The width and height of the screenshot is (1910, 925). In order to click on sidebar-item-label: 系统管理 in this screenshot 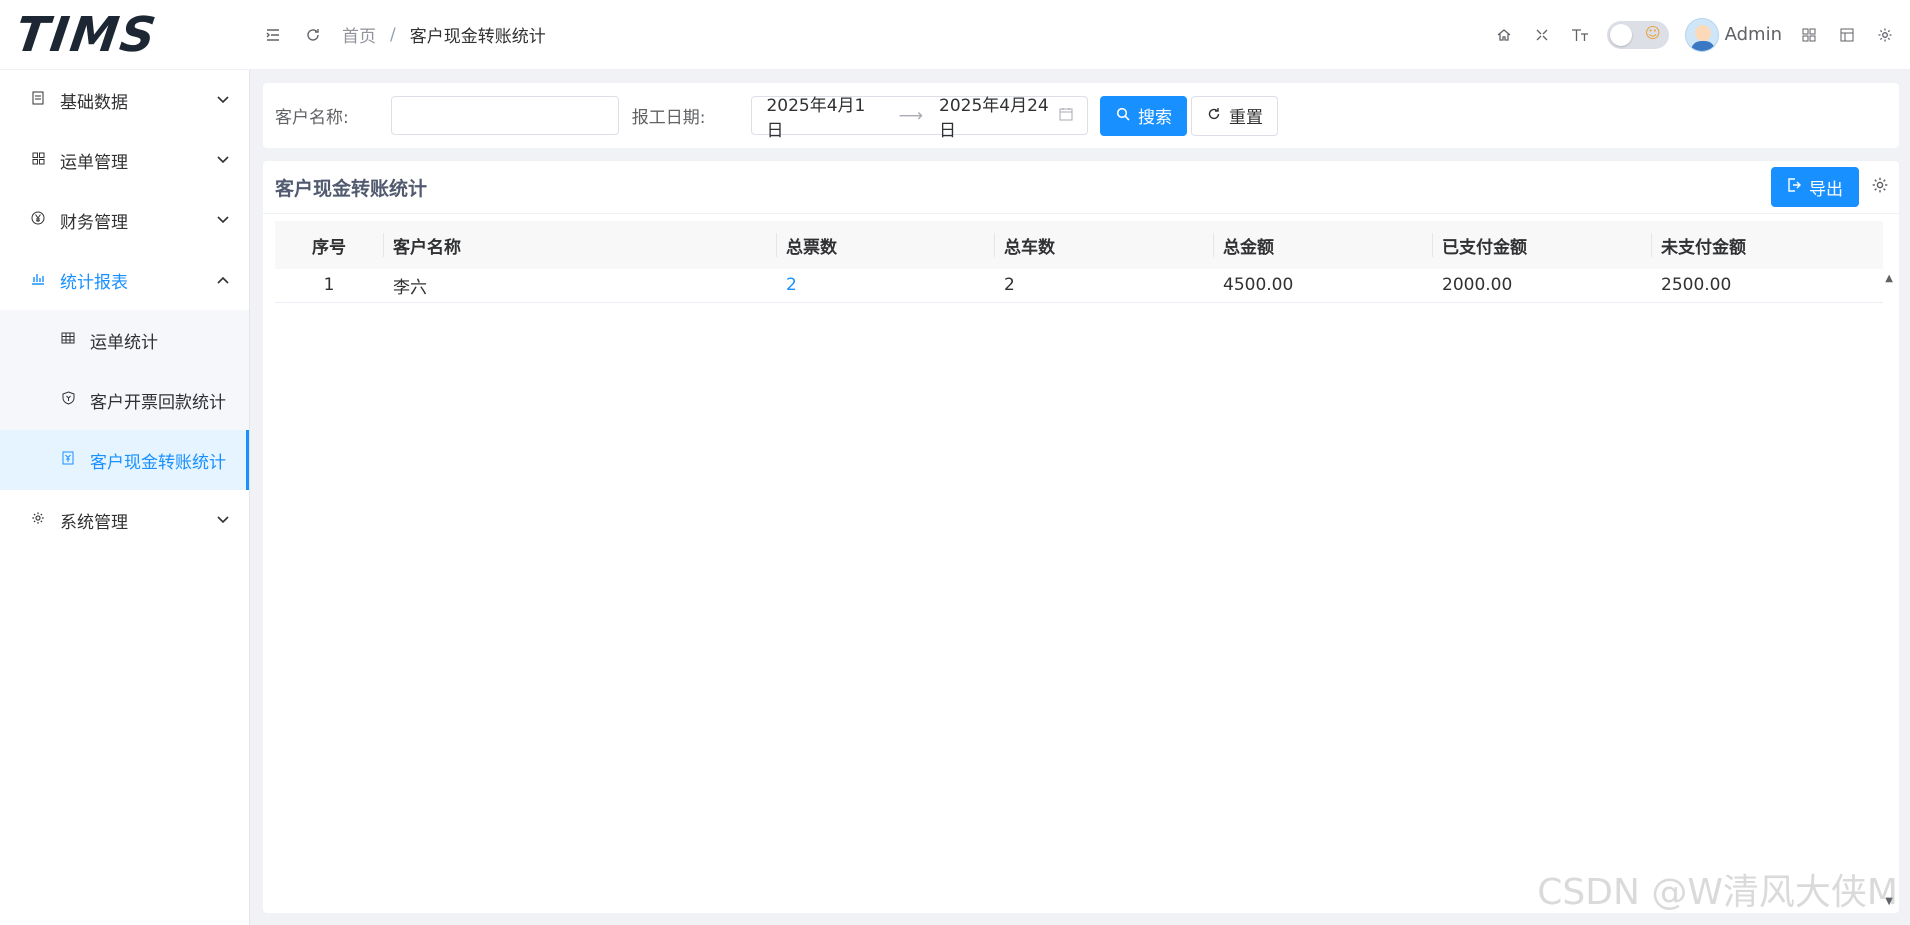, I will do `click(94, 522)`.